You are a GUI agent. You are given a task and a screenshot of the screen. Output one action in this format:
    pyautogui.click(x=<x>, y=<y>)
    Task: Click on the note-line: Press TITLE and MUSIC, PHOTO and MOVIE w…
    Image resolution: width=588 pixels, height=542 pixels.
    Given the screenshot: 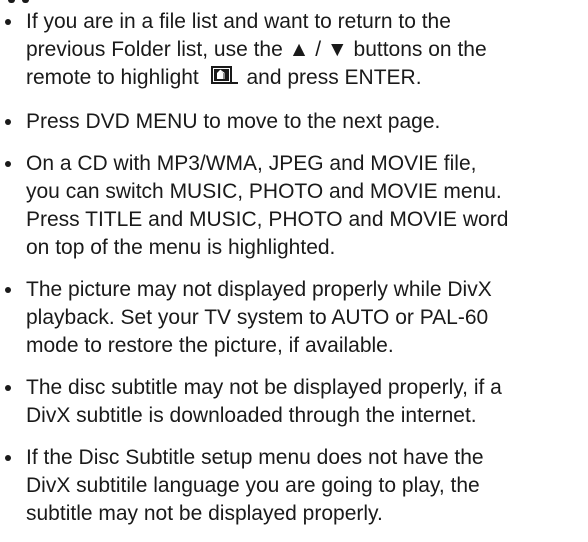 What is the action you would take?
    pyautogui.click(x=267, y=219)
    